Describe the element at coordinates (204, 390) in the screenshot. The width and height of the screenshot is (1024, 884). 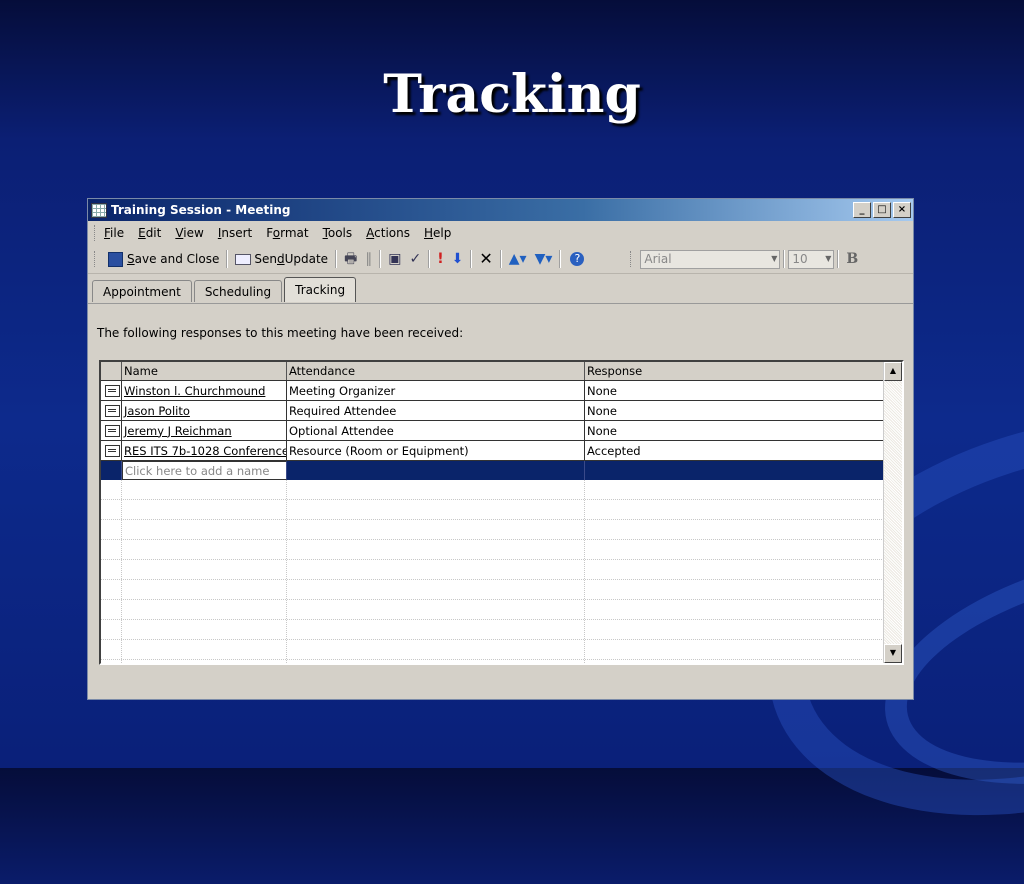
I see `attendee-name: Winston l. Churchmound` at that location.